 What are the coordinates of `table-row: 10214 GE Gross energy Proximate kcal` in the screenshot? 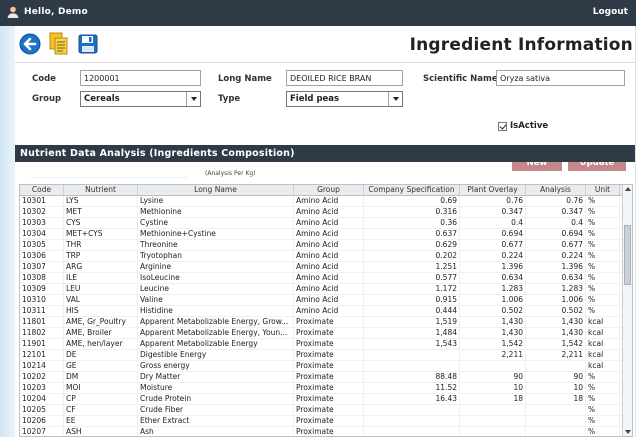 It's located at (326, 366).